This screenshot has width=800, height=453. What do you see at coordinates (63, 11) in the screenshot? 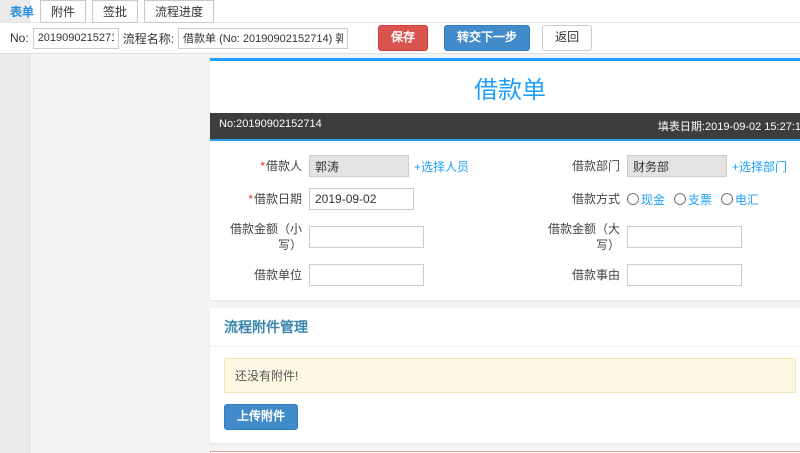
I see `tab-attachments: 附件` at bounding box center [63, 11].